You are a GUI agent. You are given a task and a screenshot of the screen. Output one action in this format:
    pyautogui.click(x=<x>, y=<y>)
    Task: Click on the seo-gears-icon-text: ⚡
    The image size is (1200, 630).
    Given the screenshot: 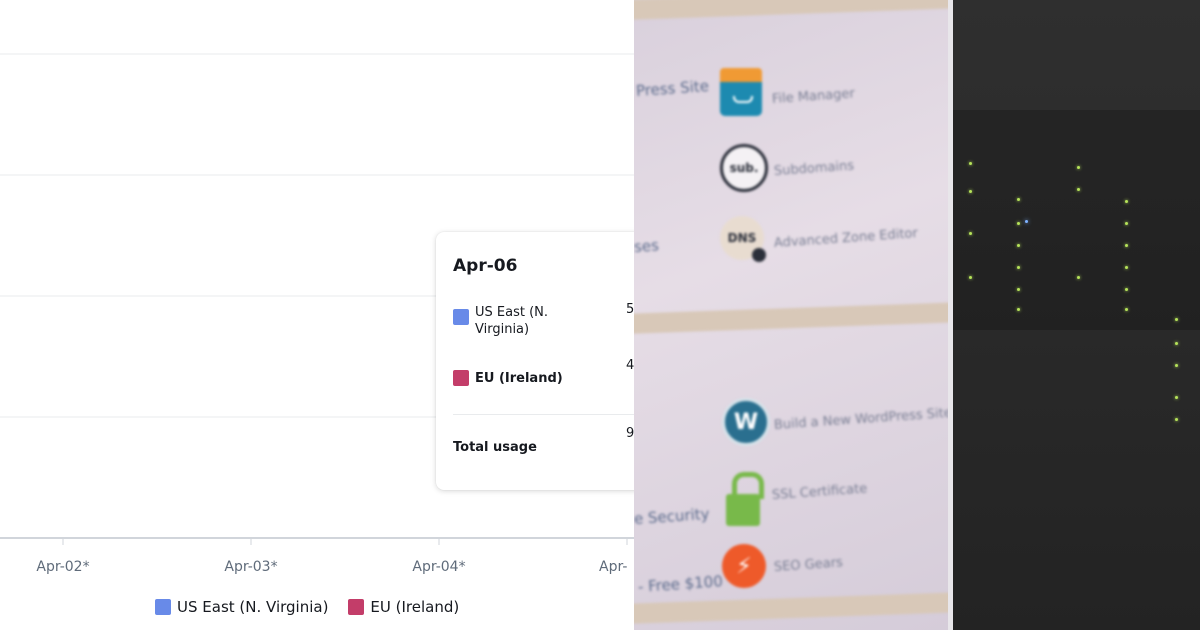 What is the action you would take?
    pyautogui.click(x=744, y=566)
    